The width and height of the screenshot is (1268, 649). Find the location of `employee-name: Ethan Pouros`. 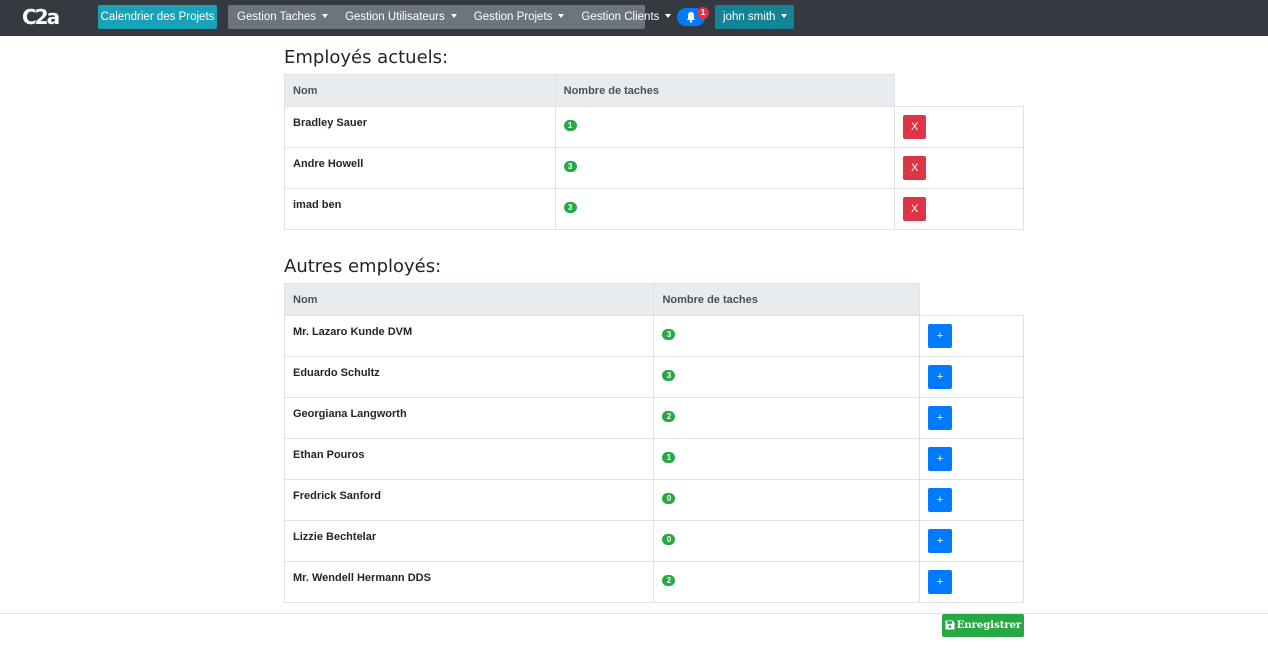

employee-name: Ethan Pouros is located at coordinates (469, 459).